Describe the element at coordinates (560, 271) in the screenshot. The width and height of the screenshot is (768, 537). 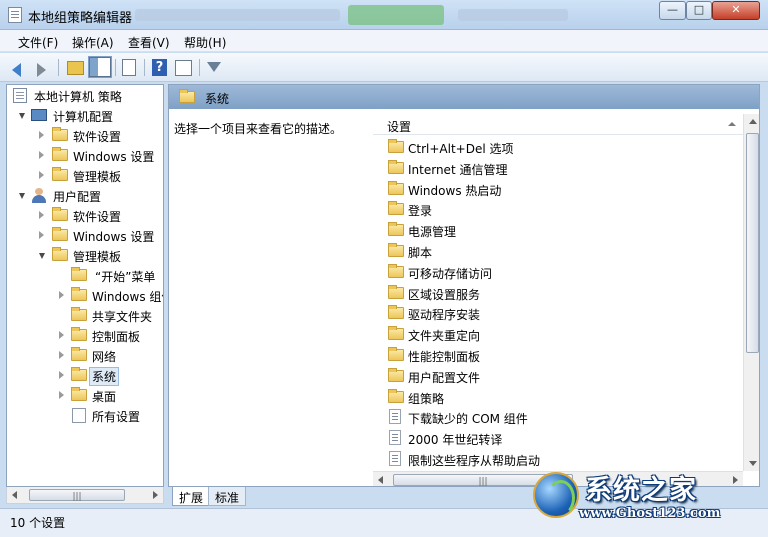
I see `settings-list-item: 可移动存储访问` at that location.